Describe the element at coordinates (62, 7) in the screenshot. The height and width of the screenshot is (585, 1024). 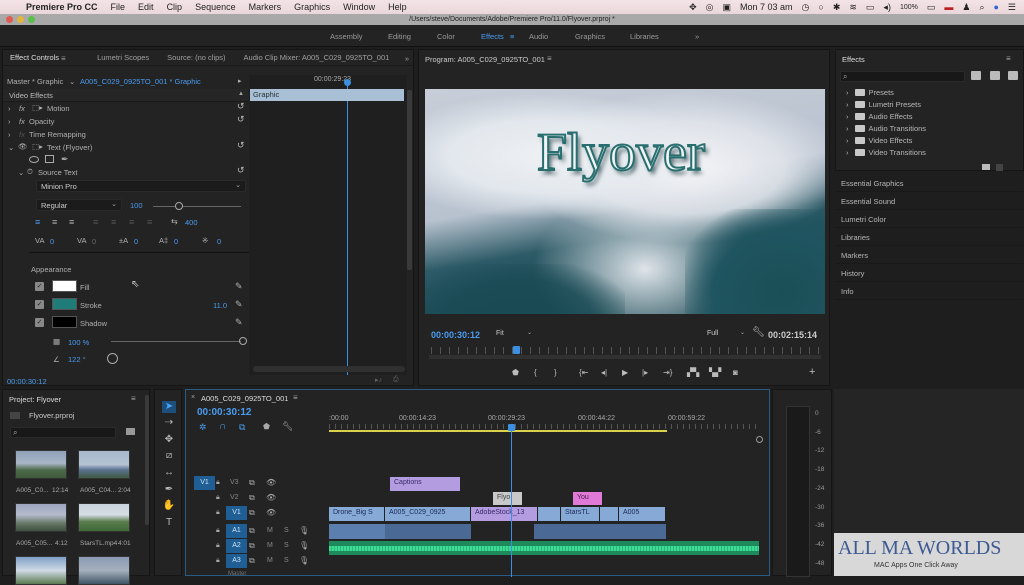
I see `menu-app-name: Premiere Pro CC` at that location.